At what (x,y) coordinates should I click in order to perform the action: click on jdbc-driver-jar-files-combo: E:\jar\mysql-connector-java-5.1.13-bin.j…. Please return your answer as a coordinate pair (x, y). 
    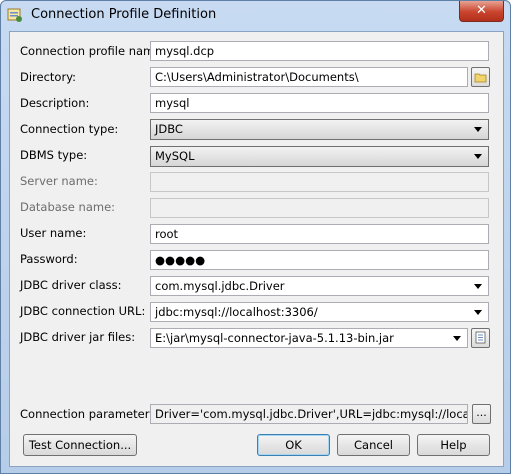
    Looking at the image, I should click on (309, 338).